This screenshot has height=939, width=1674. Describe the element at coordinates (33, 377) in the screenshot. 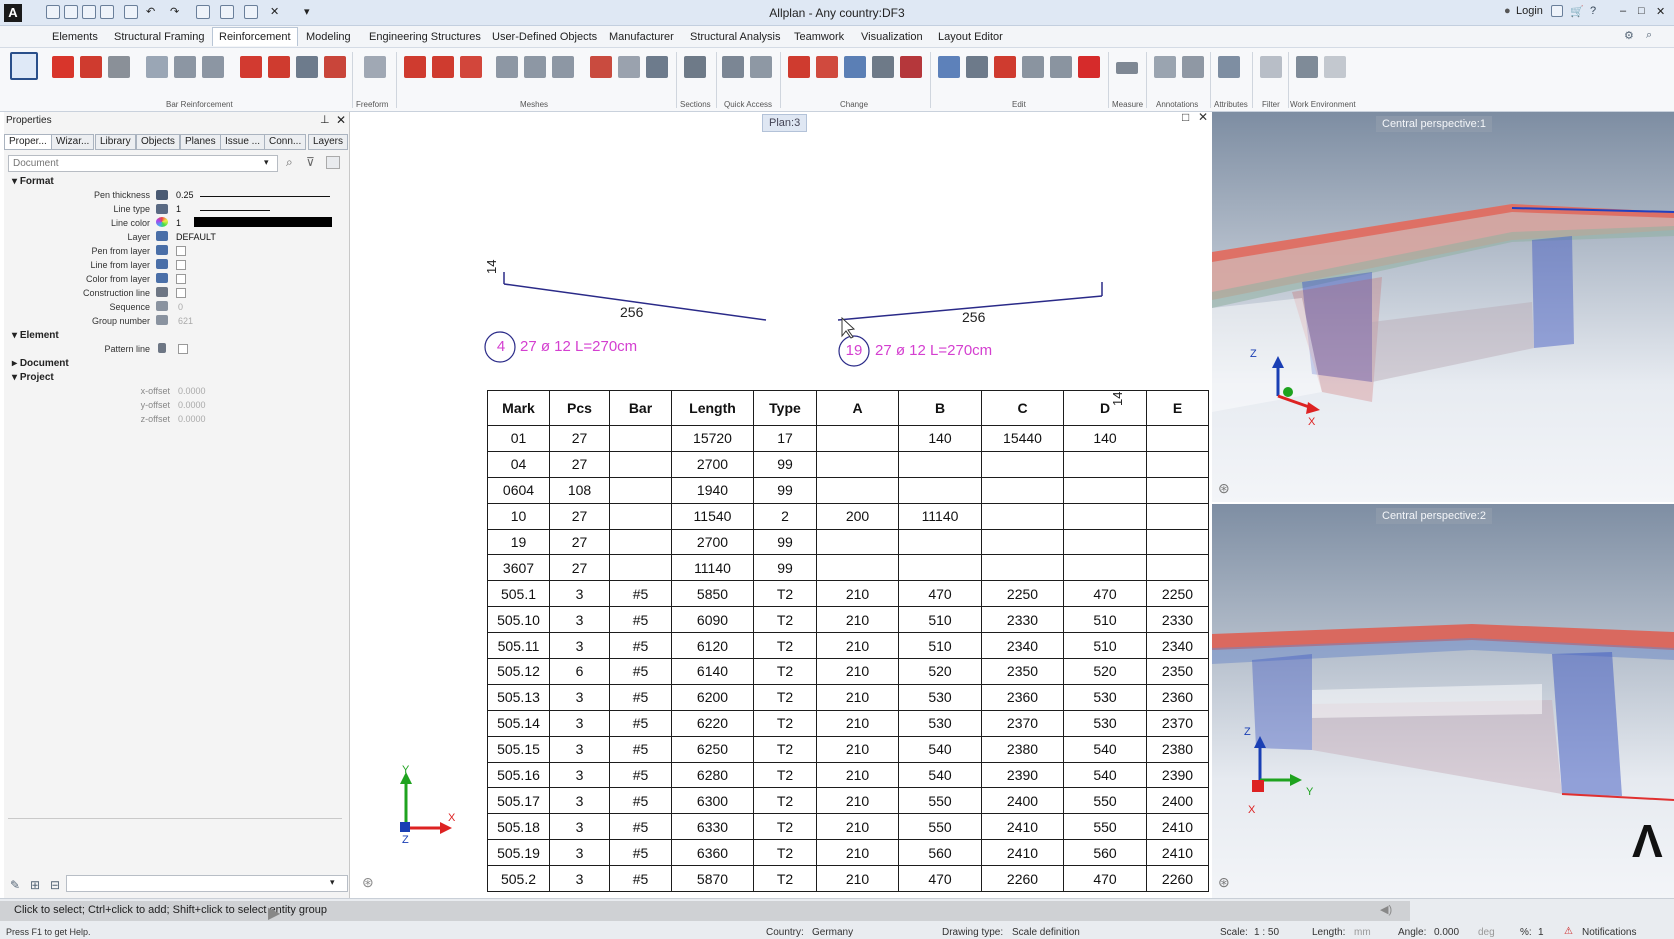

I see `section-project: ▾ Project` at that location.